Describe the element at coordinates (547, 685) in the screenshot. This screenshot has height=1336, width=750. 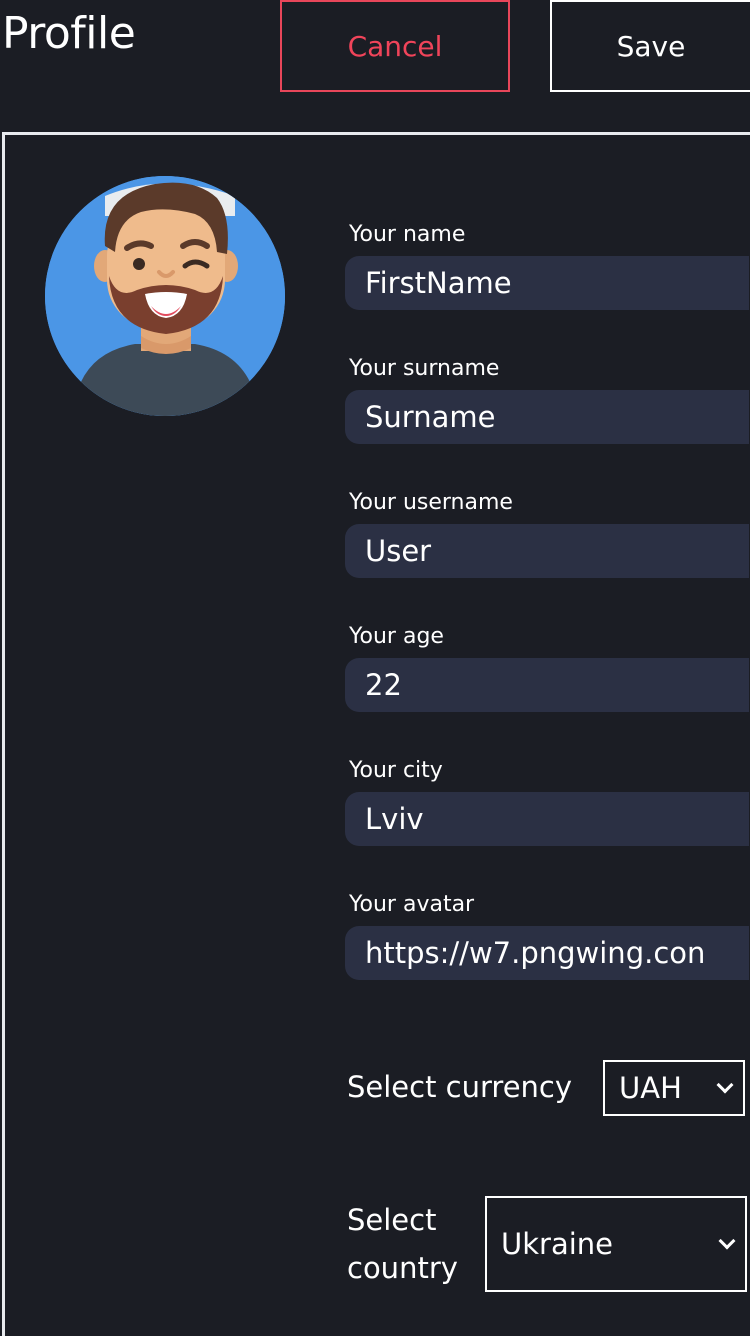
I see `age-input` at that location.